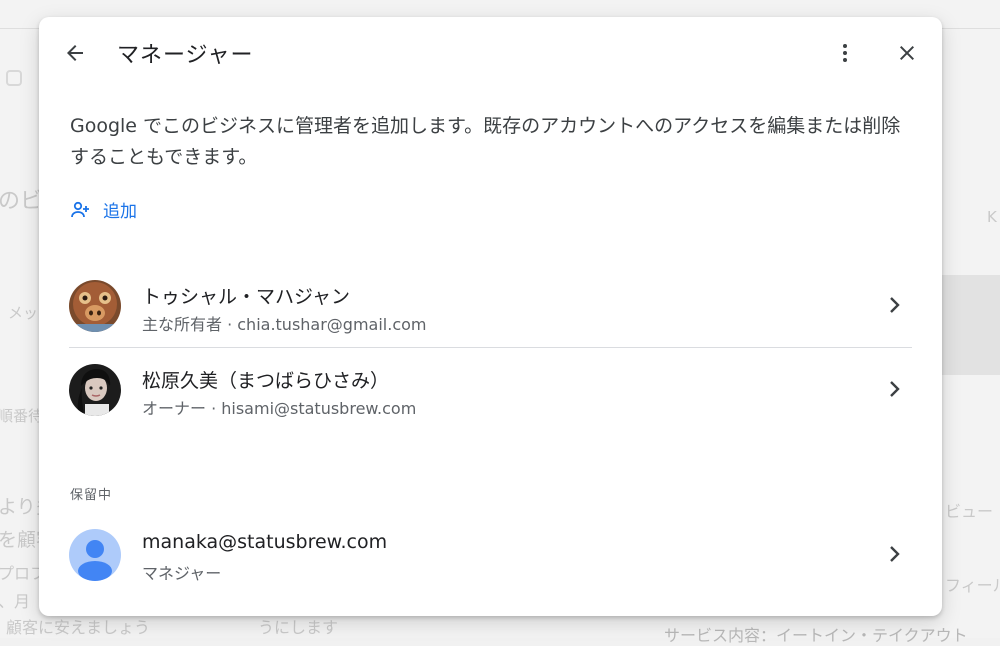  Describe the element at coordinates (22, 416) in the screenshot. I see `bg-fragment: 順番待` at that location.